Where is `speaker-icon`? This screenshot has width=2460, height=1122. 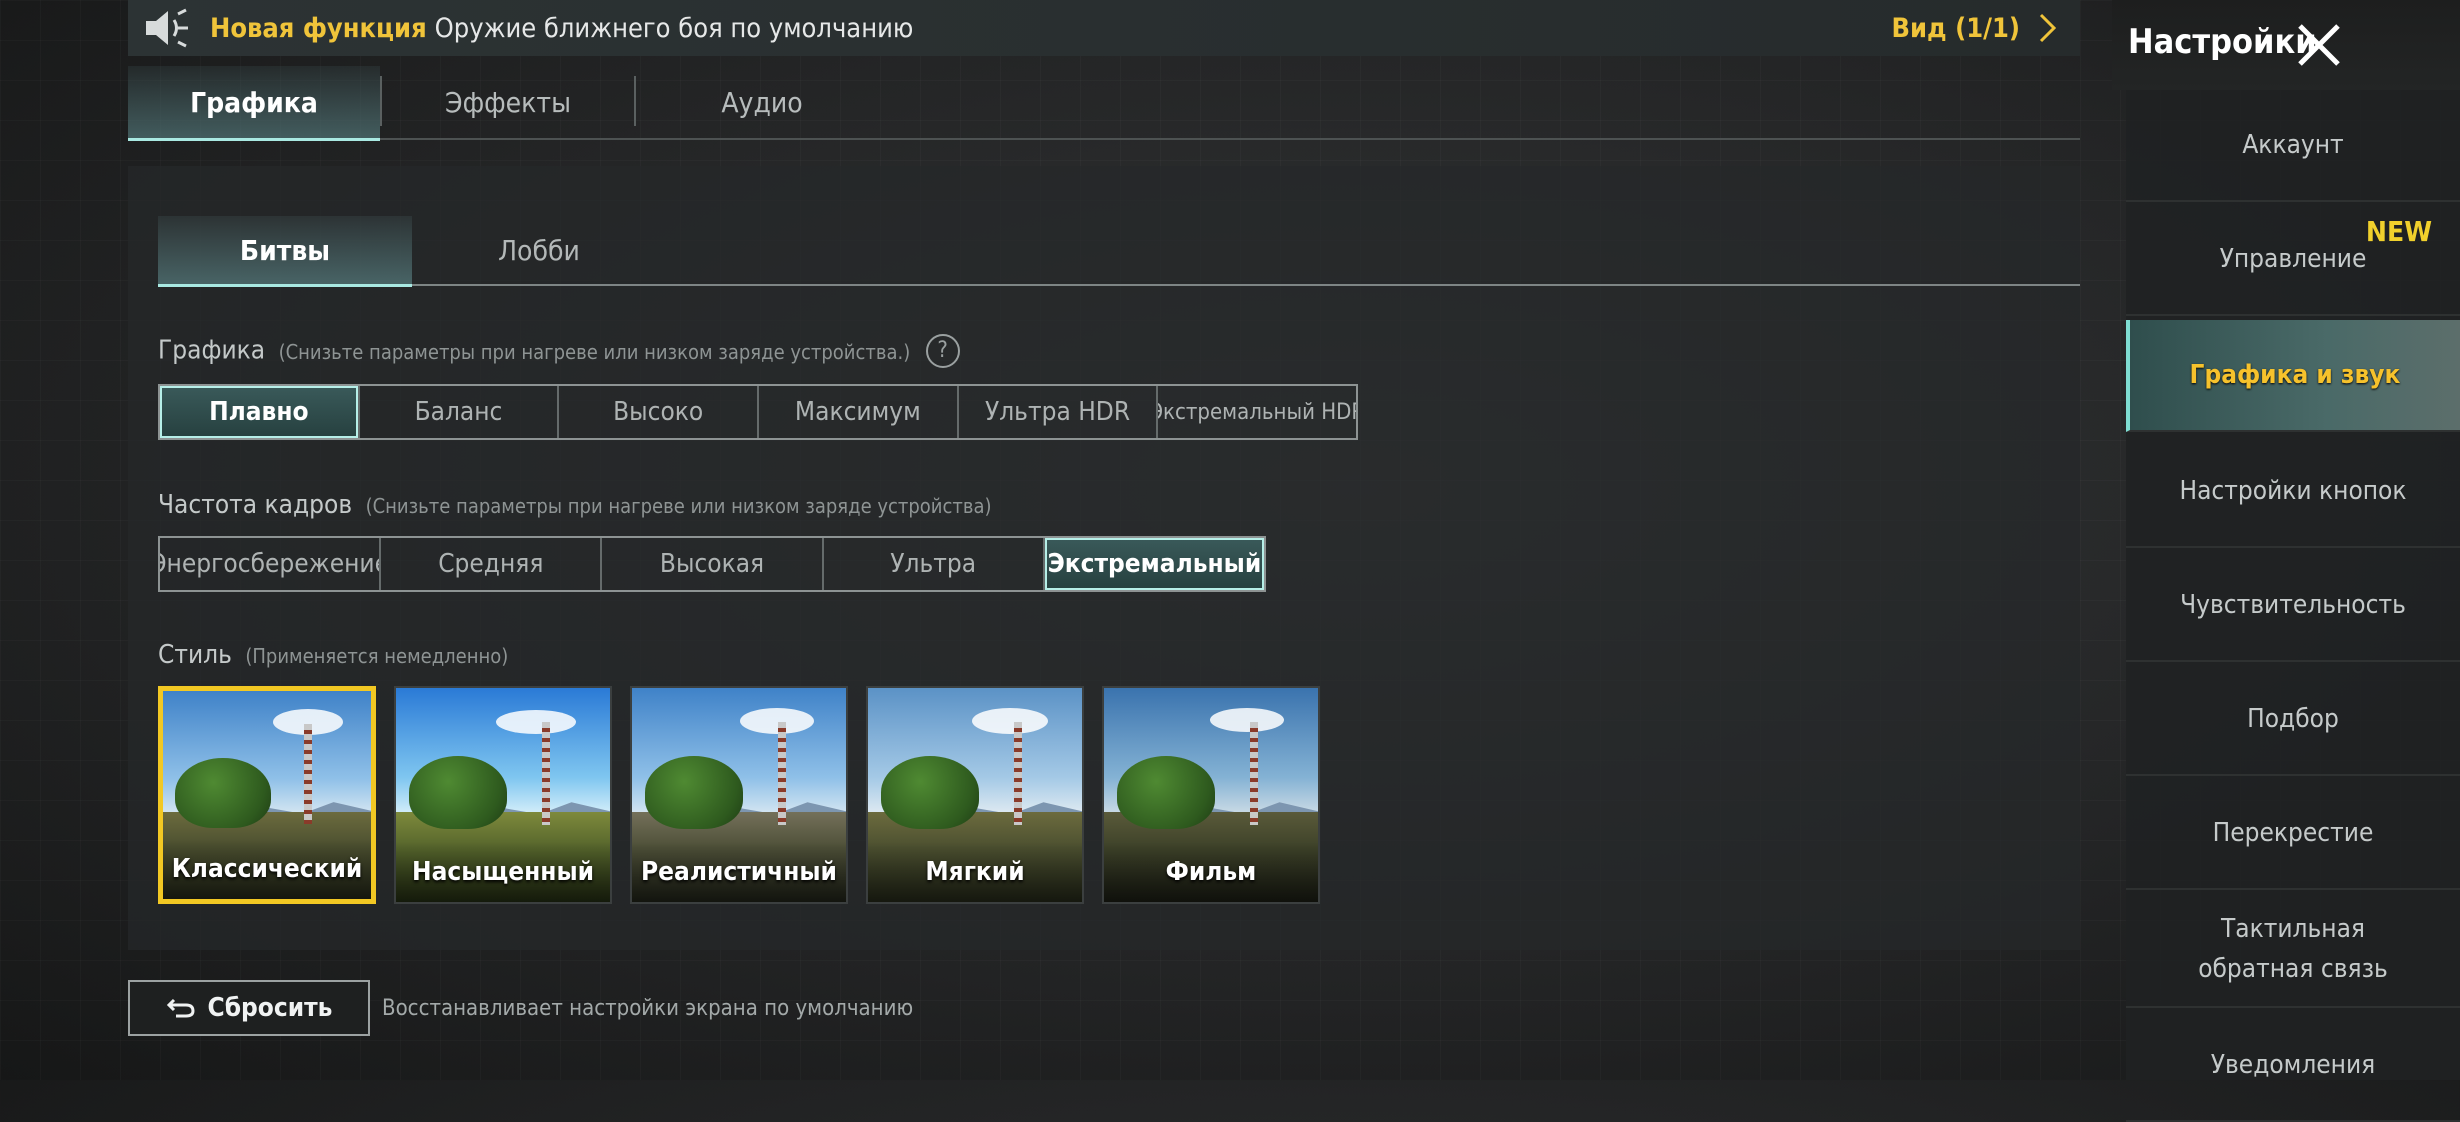 speaker-icon is located at coordinates (166, 28).